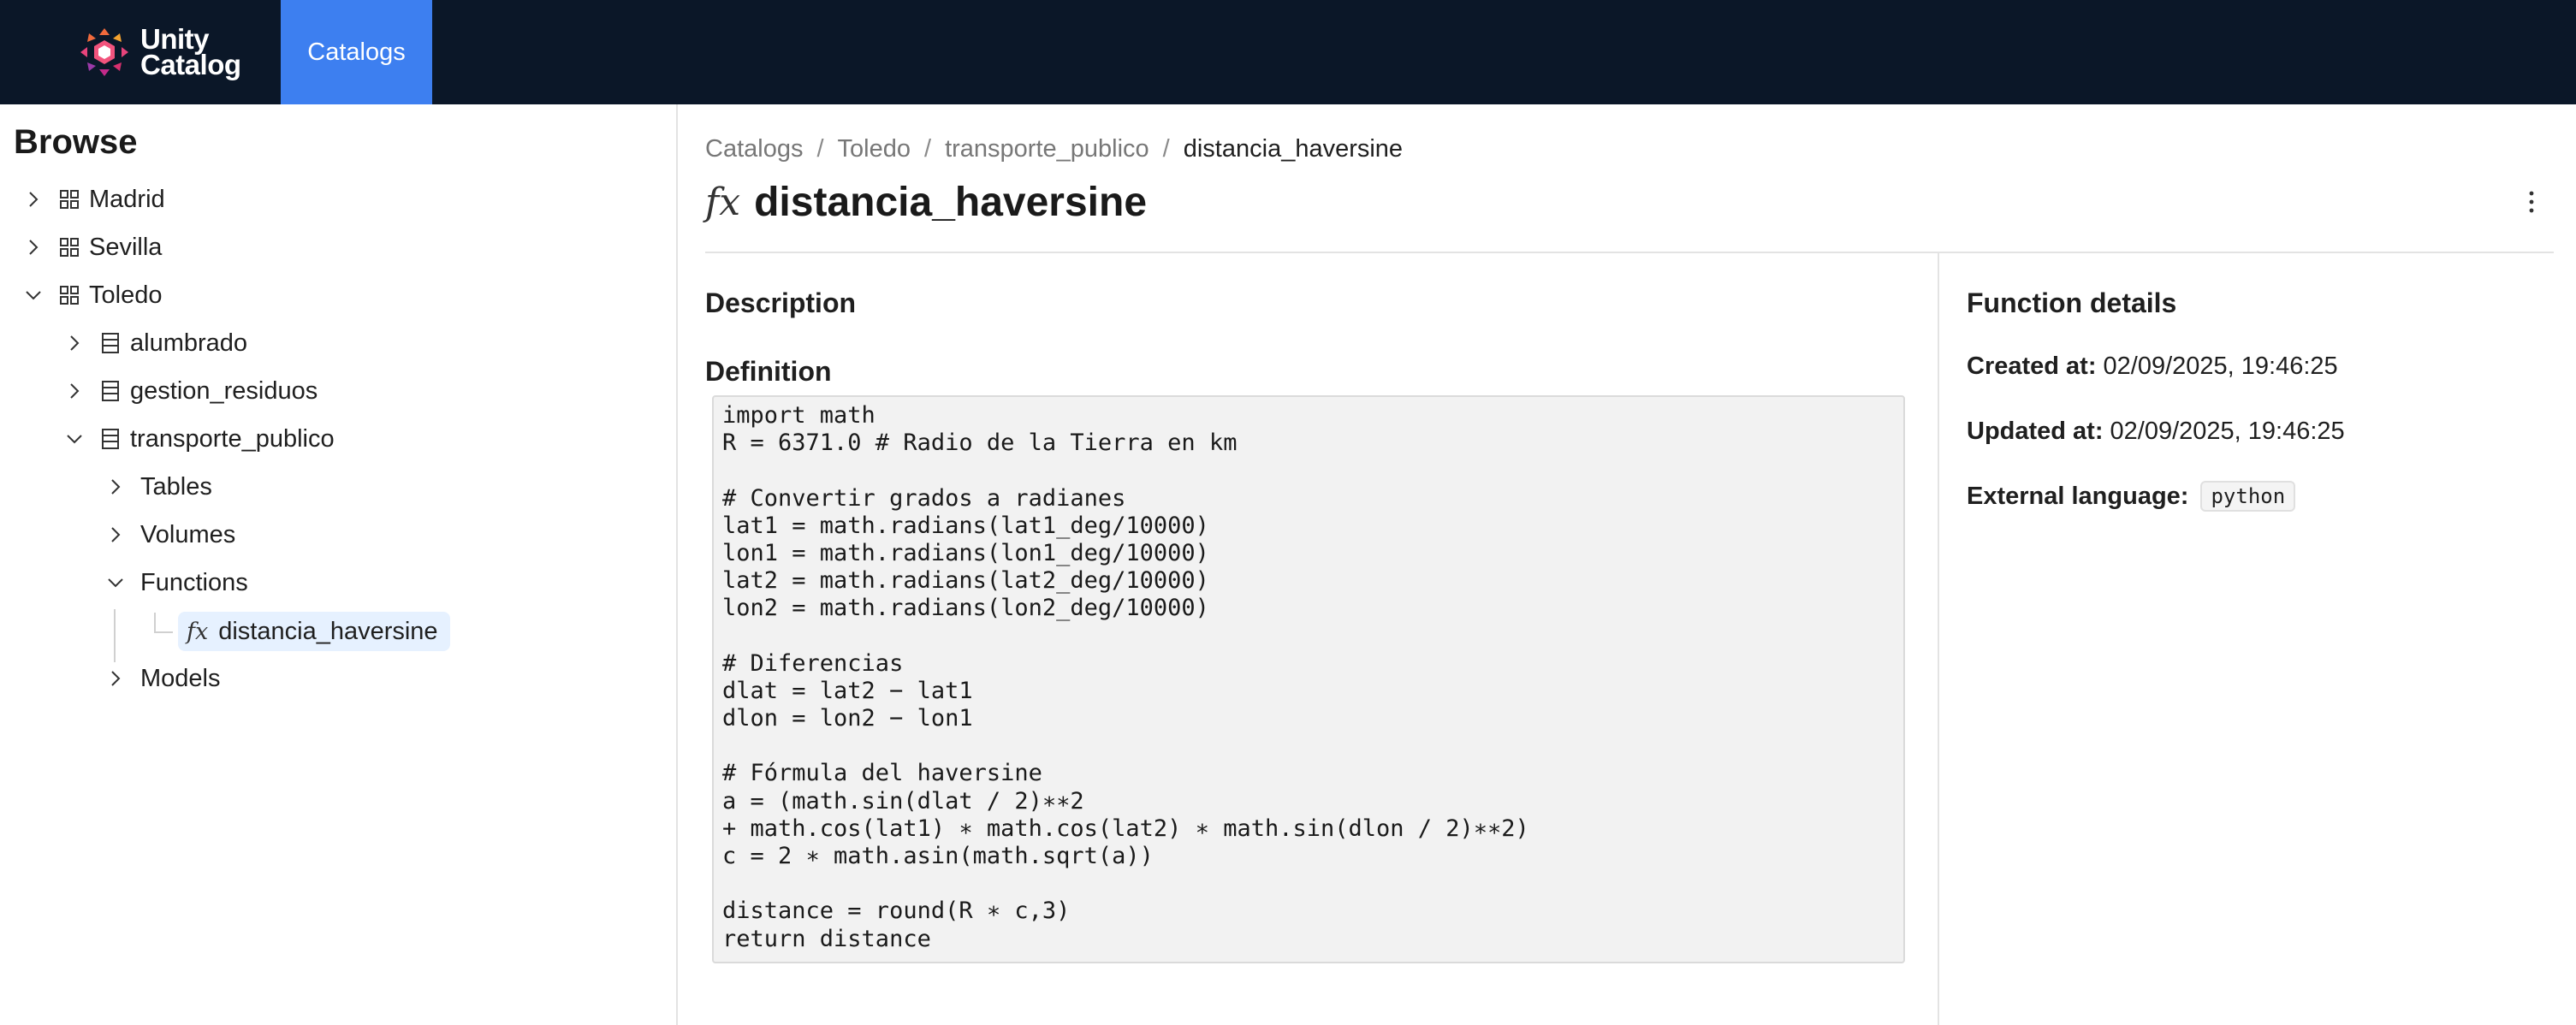 This screenshot has width=2576, height=1025. I want to click on tree-item-volumes: Volumes, so click(170, 534).